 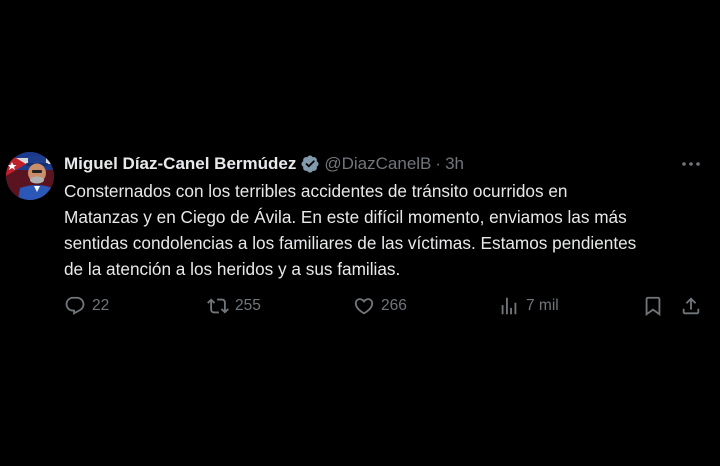 I want to click on reply-count: 22, so click(x=101, y=305).